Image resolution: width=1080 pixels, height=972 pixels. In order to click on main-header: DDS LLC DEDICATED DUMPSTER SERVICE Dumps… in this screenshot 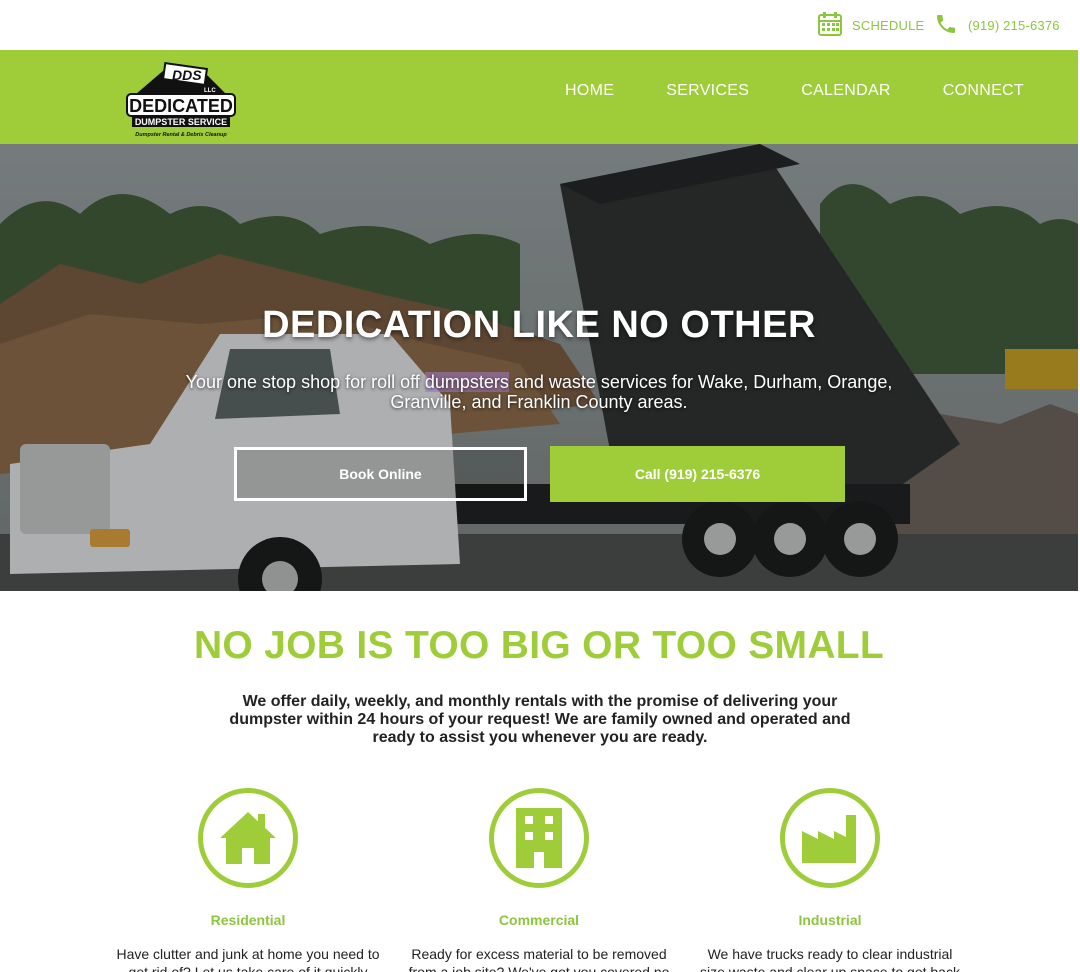, I will do `click(539, 97)`.